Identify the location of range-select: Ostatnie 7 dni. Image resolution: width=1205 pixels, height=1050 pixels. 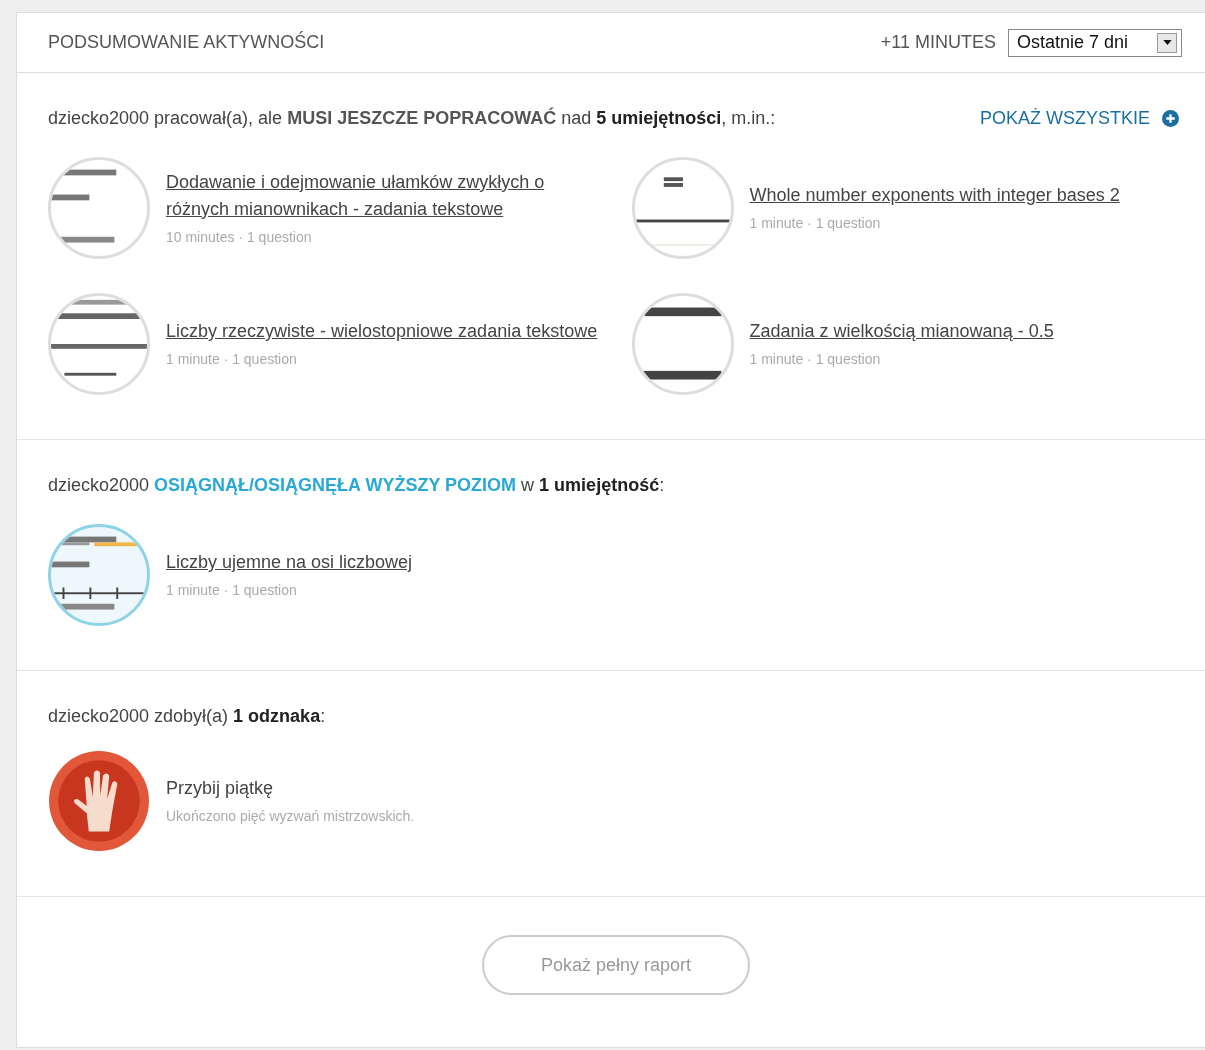
(1095, 42).